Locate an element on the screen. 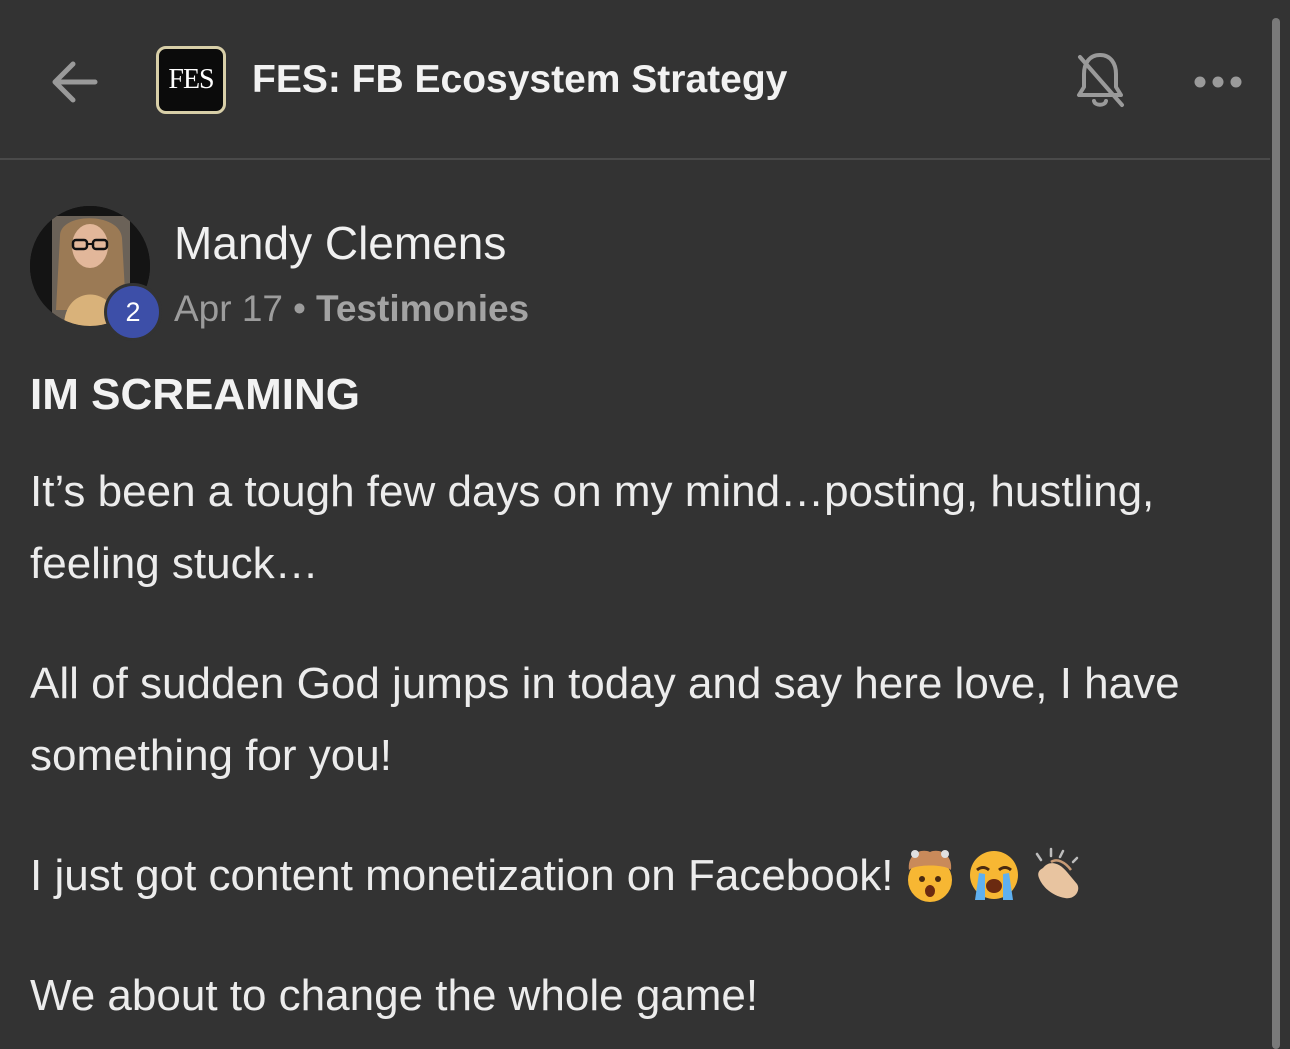 This screenshot has height=1049, width=1290. back-arrow-icon is located at coordinates (75, 82).